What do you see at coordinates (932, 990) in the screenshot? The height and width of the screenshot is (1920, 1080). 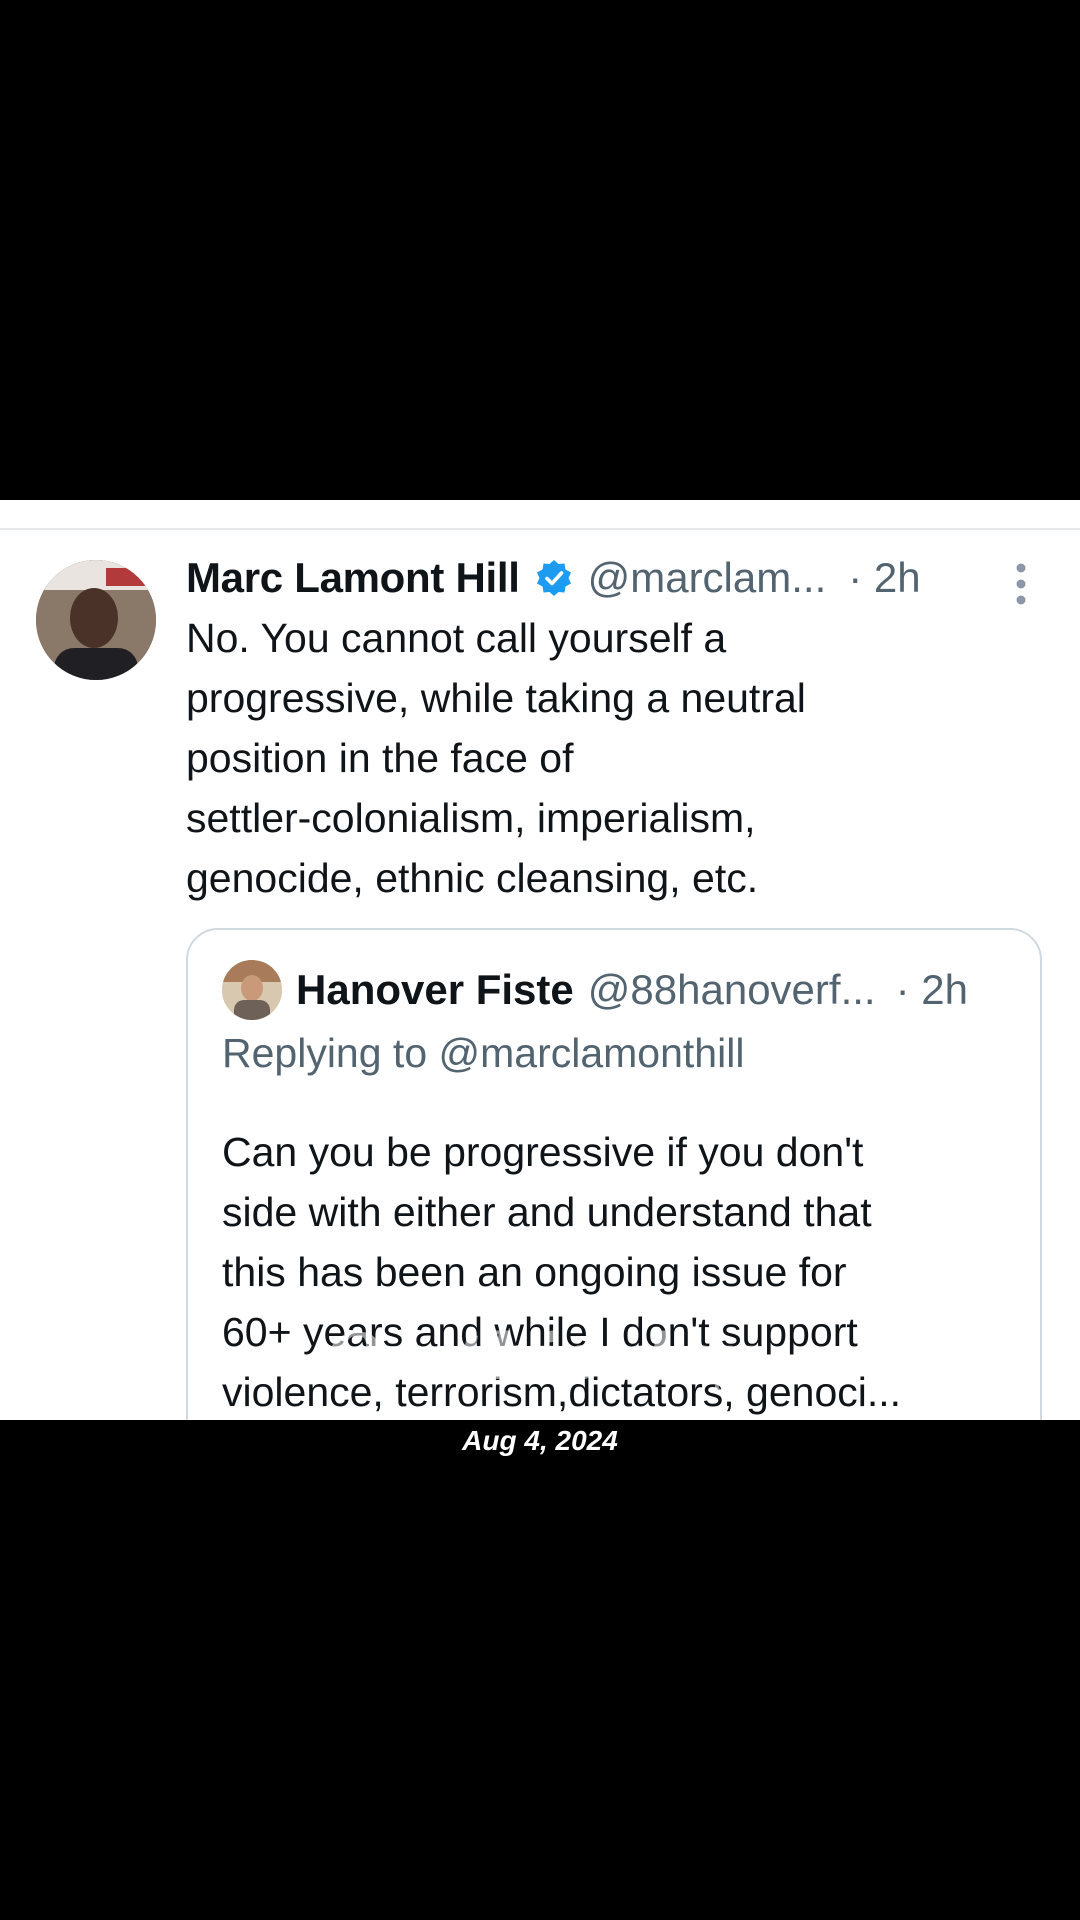 I see `quoted-tweet-timestamp: · 2h` at bounding box center [932, 990].